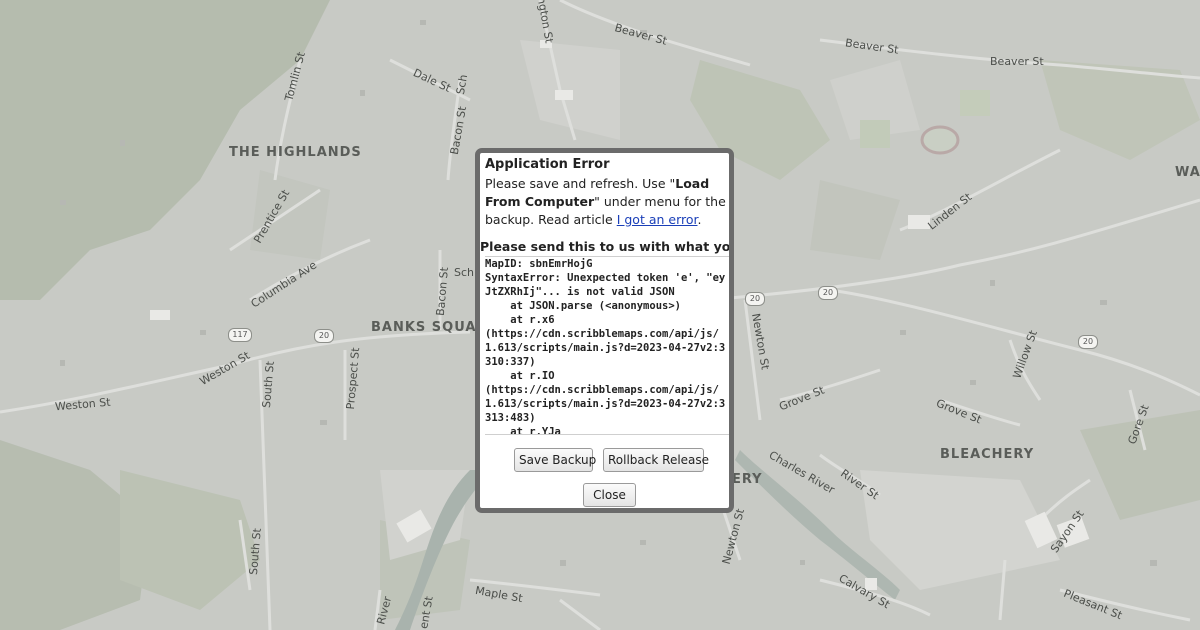  I want to click on rollback-release-button: Rollback Release, so click(656, 460).